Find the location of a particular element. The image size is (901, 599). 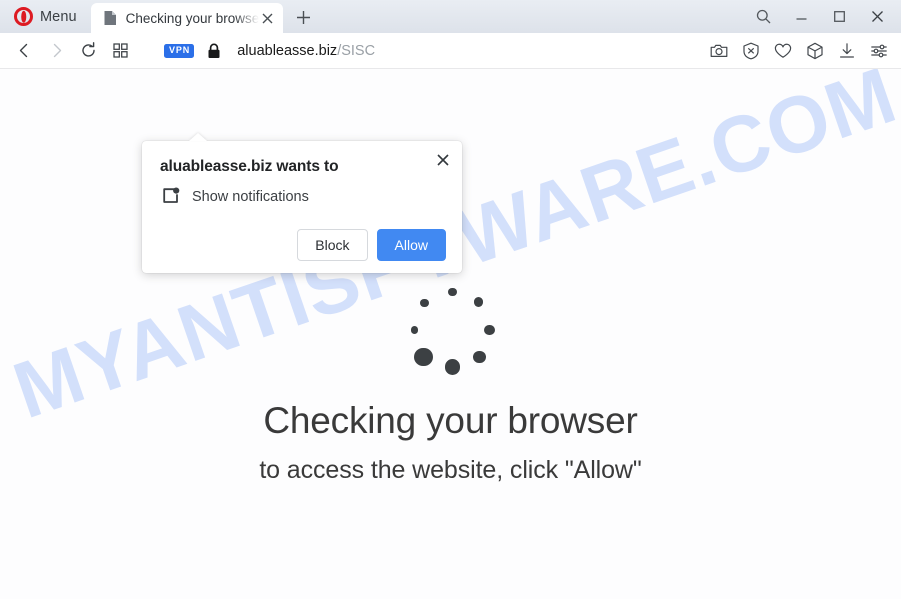

url-path: /SISC is located at coordinates (356, 50).